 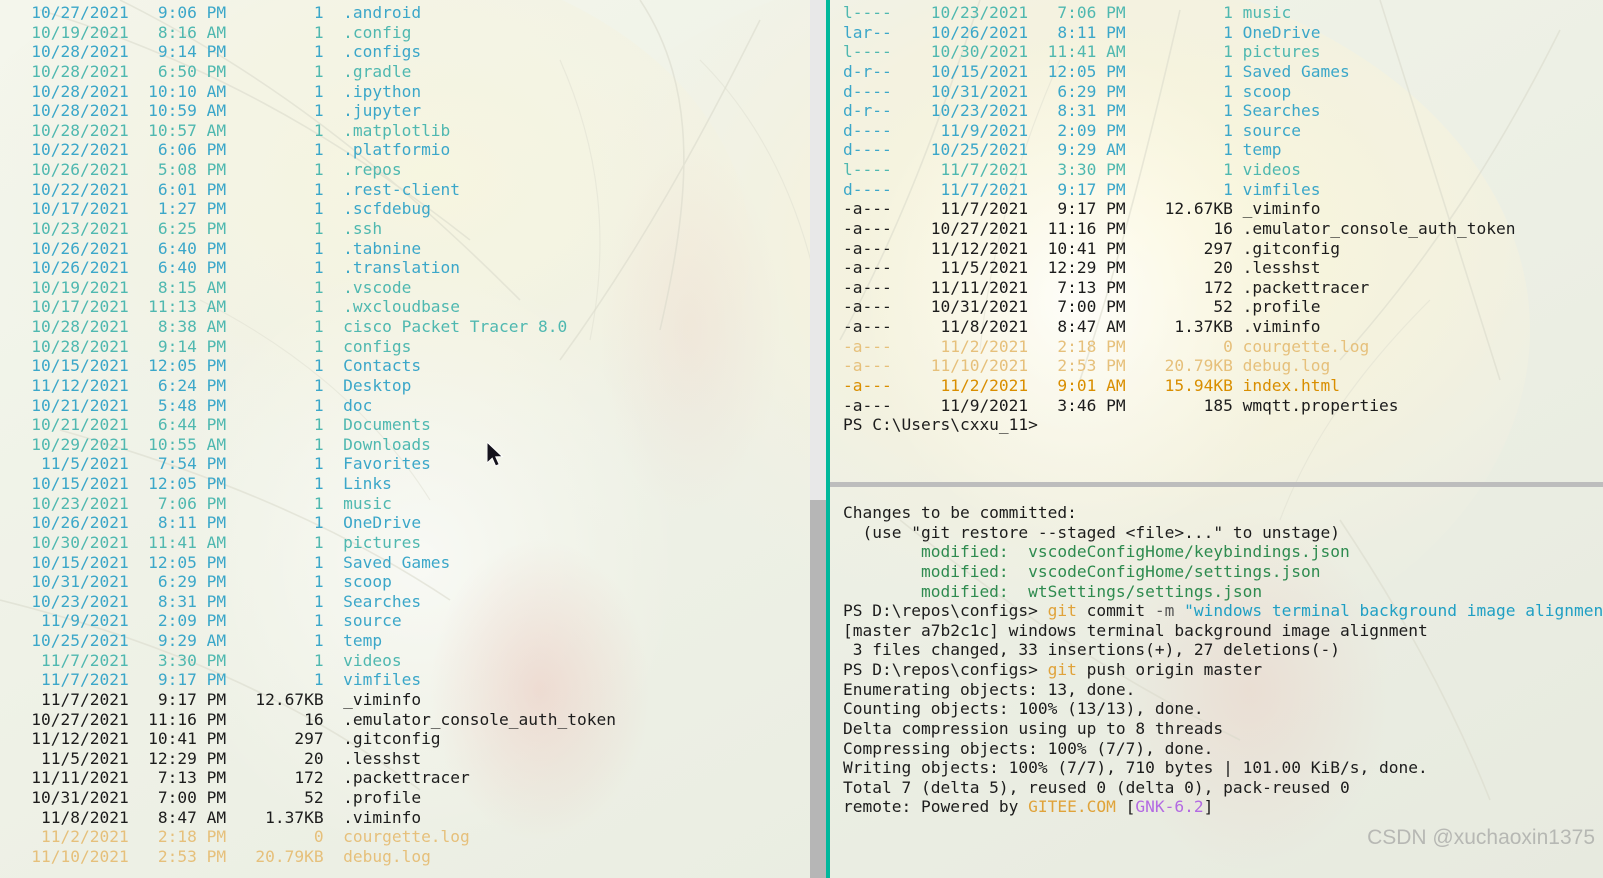 I want to click on left-listing-row: 10/30/2021 11:41 AM 1 pictures, so click(x=212, y=542).